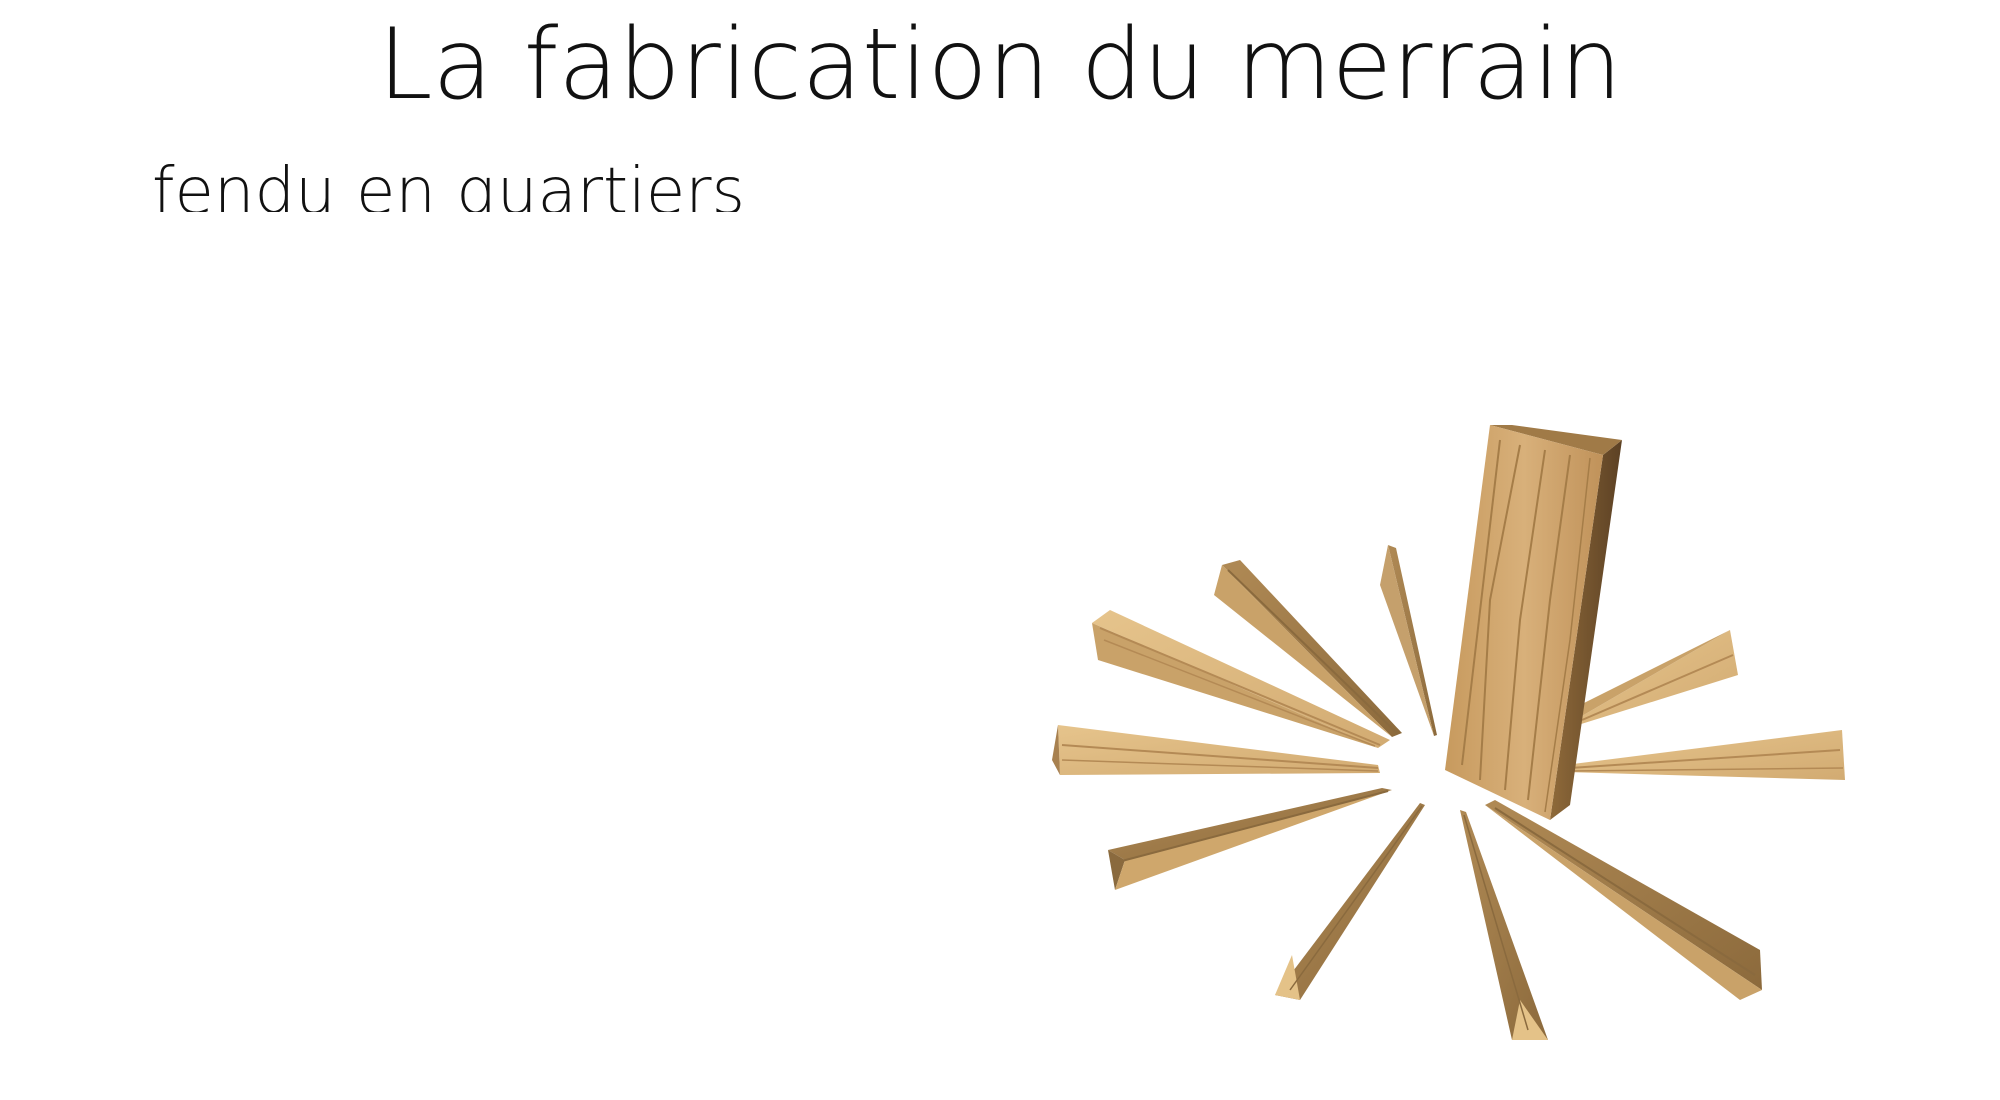  What do you see at coordinates (1533, 622) in the screenshot?
I see `wood-plank` at bounding box center [1533, 622].